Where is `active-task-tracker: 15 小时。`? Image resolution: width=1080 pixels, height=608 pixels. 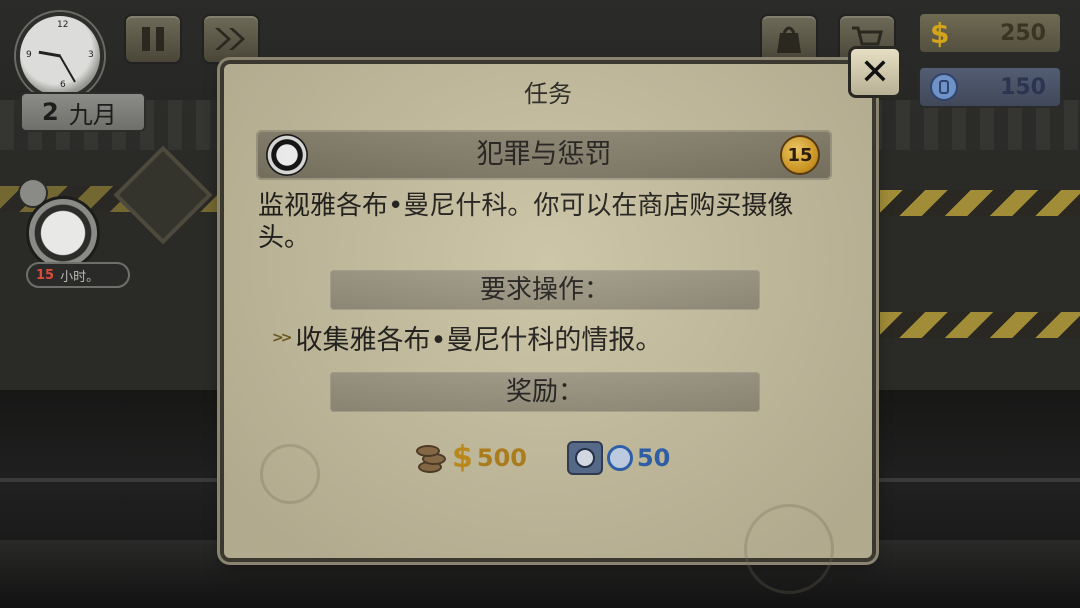
active-task-tracker: 15 小时。 is located at coordinates (74, 238).